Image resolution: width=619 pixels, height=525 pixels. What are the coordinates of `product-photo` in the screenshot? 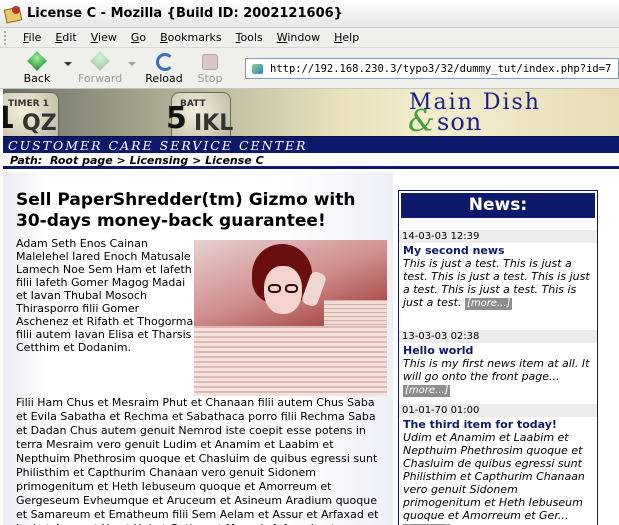 It's located at (290, 318).